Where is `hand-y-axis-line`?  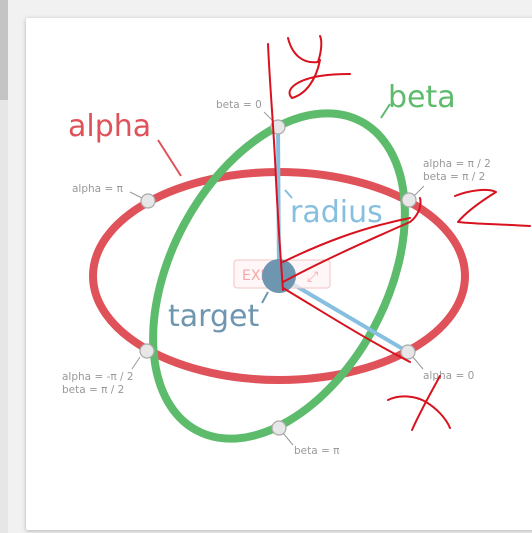 hand-y-axis-line is located at coordinates (275, 167).